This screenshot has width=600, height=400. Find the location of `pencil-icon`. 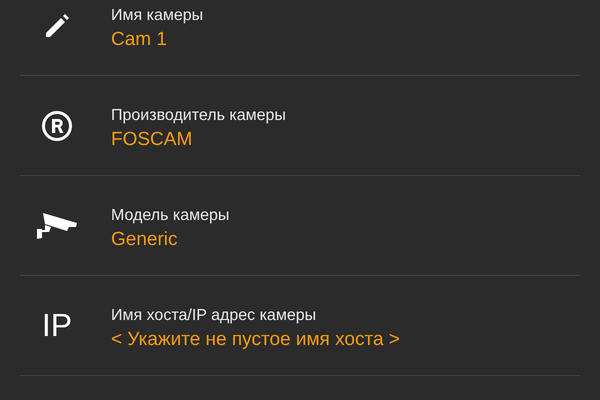

pencil-icon is located at coordinates (57, 25).